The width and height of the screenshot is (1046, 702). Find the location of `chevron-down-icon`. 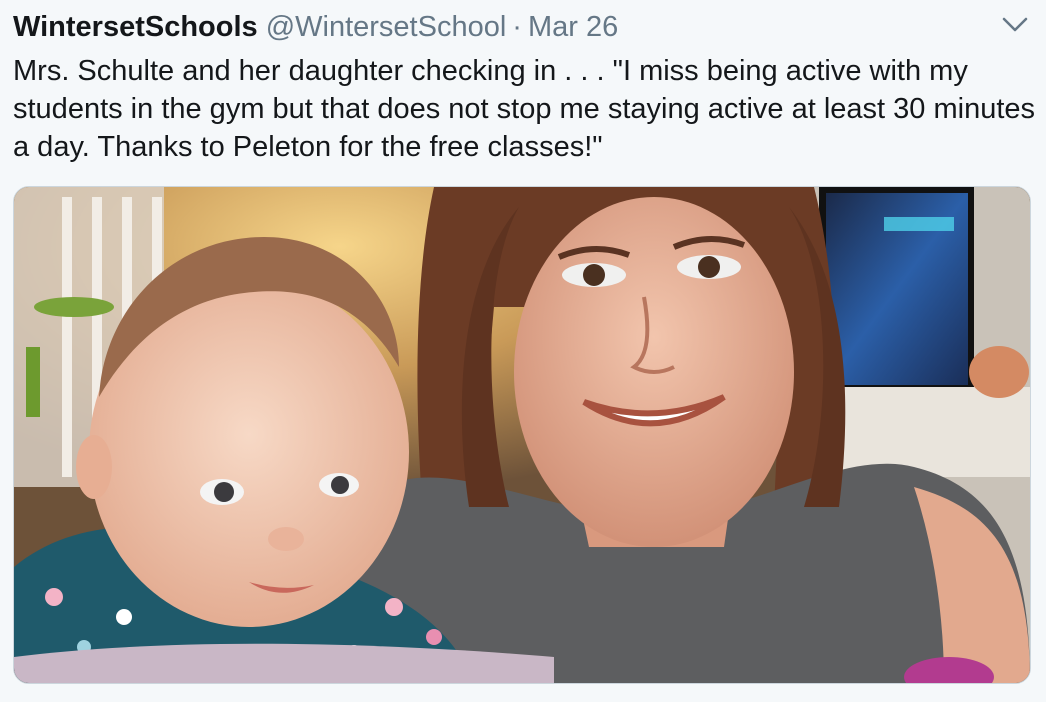

chevron-down-icon is located at coordinates (1015, 25).